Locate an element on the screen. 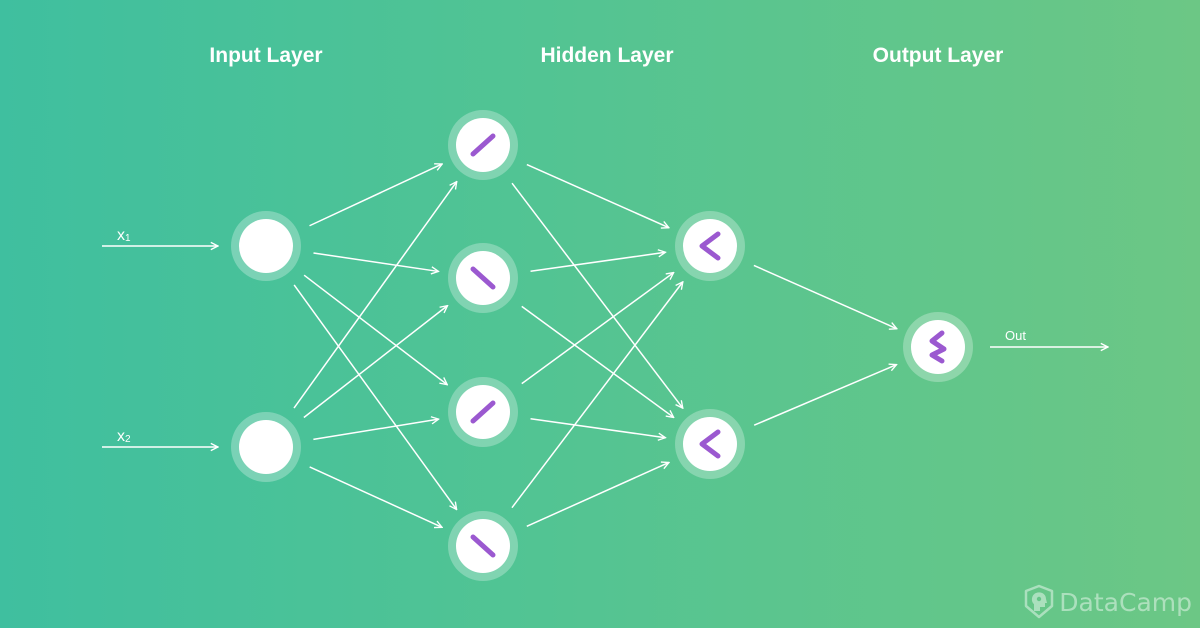  node-g2 is located at coordinates (710, 444).